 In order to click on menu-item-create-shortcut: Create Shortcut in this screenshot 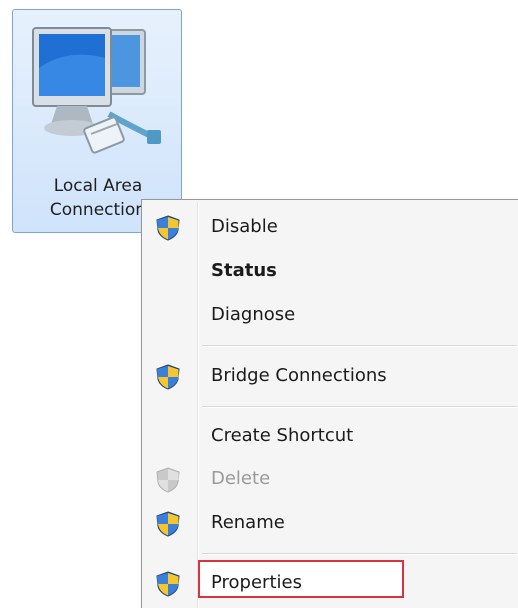, I will do `click(330, 436)`.